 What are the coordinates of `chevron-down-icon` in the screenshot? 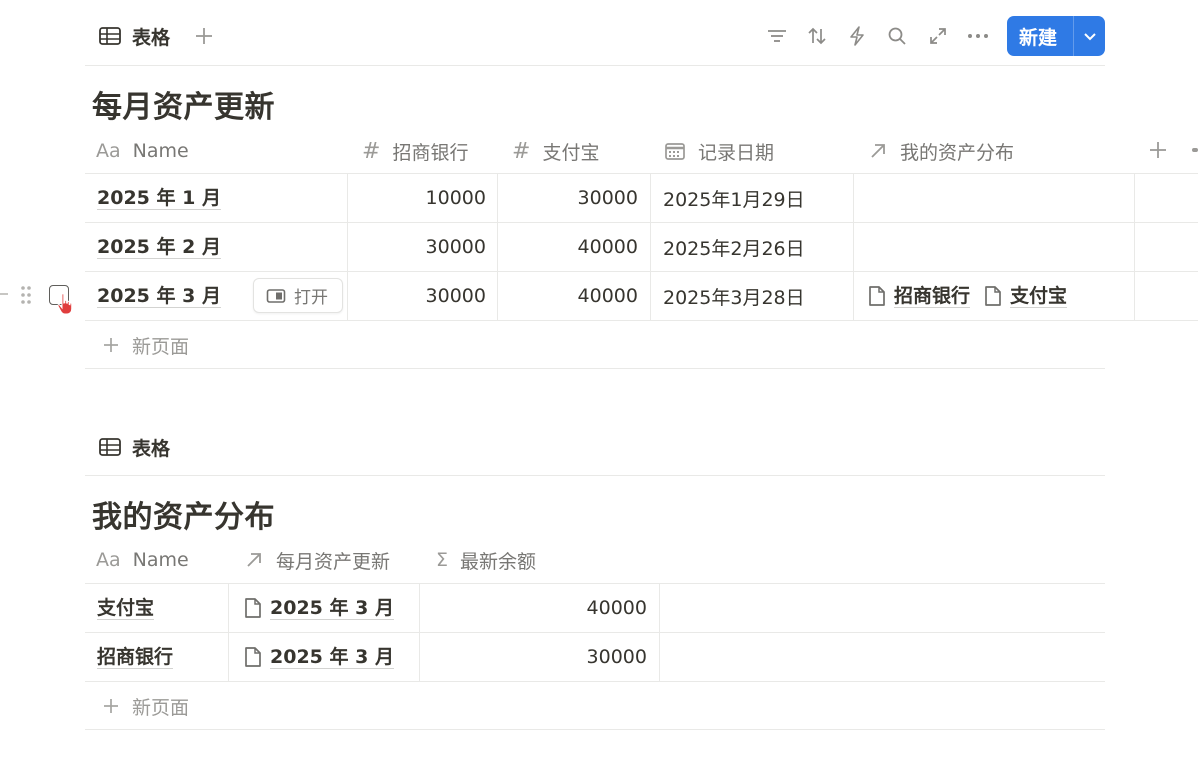 It's located at (1089, 36).